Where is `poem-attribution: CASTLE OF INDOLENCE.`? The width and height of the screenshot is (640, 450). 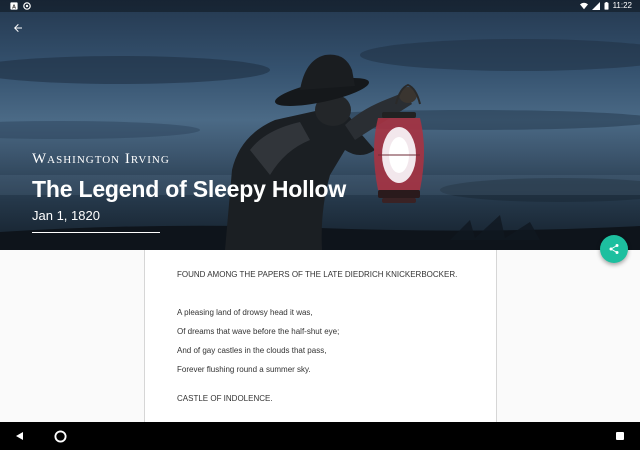
poem-attribution: CASTLE OF INDOLENCE. is located at coordinates (225, 398).